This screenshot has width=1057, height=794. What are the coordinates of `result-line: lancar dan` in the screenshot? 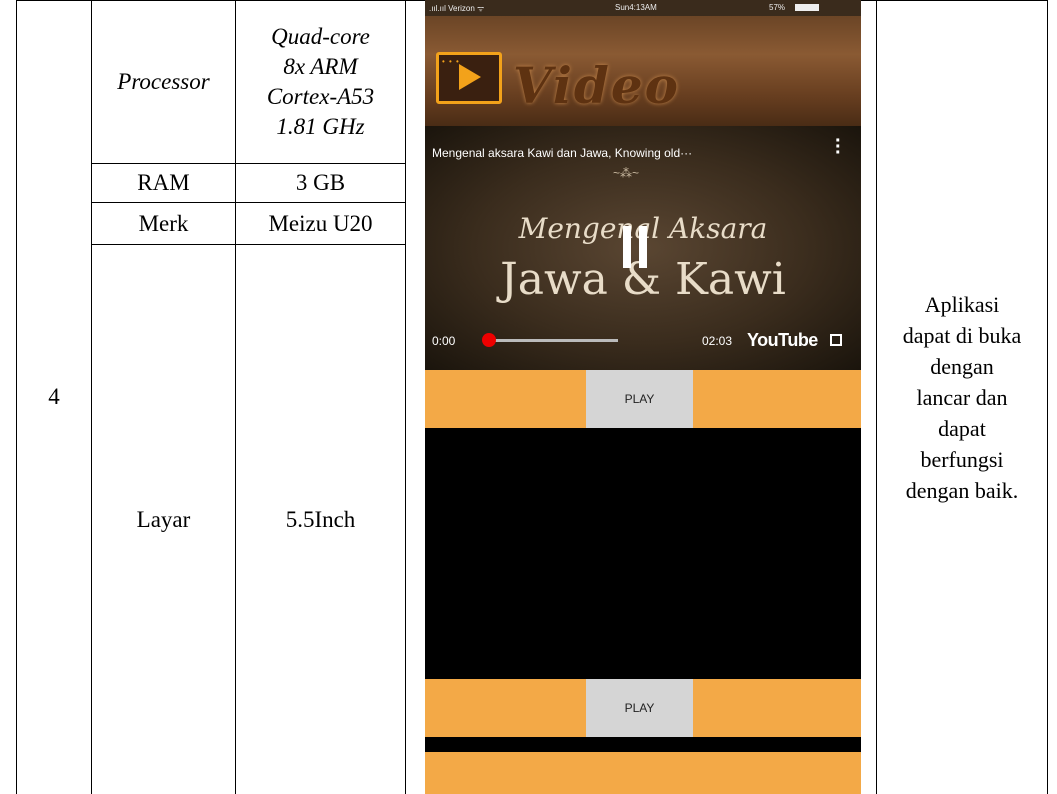 It's located at (962, 397).